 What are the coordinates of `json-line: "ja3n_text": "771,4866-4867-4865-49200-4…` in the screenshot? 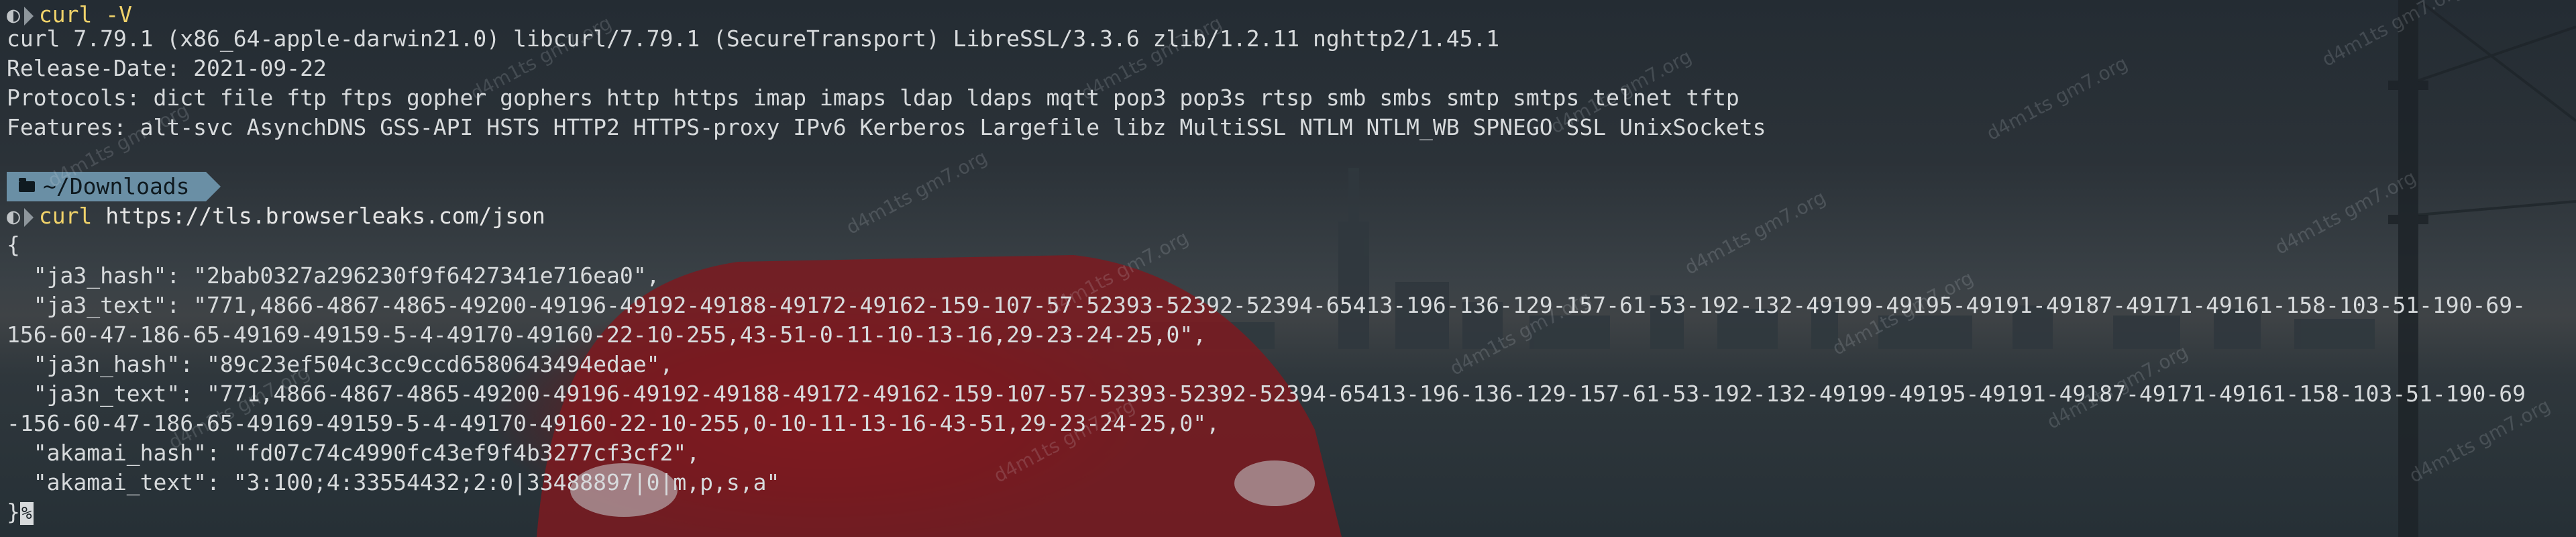 It's located at (1266, 394).